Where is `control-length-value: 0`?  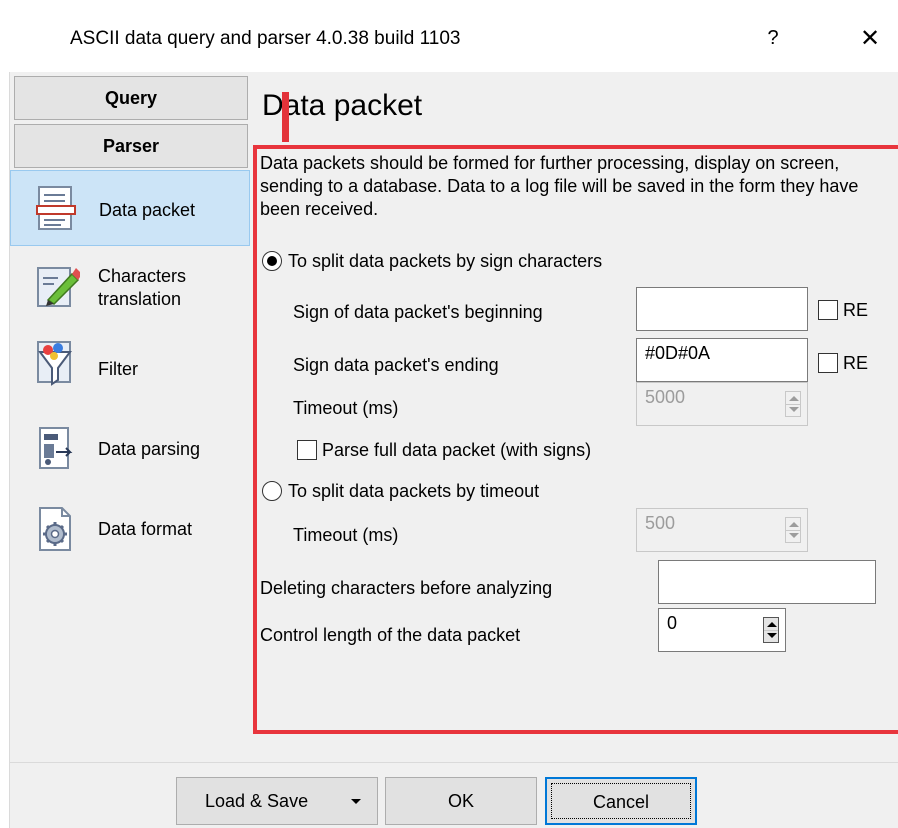 control-length-value: 0 is located at coordinates (672, 623).